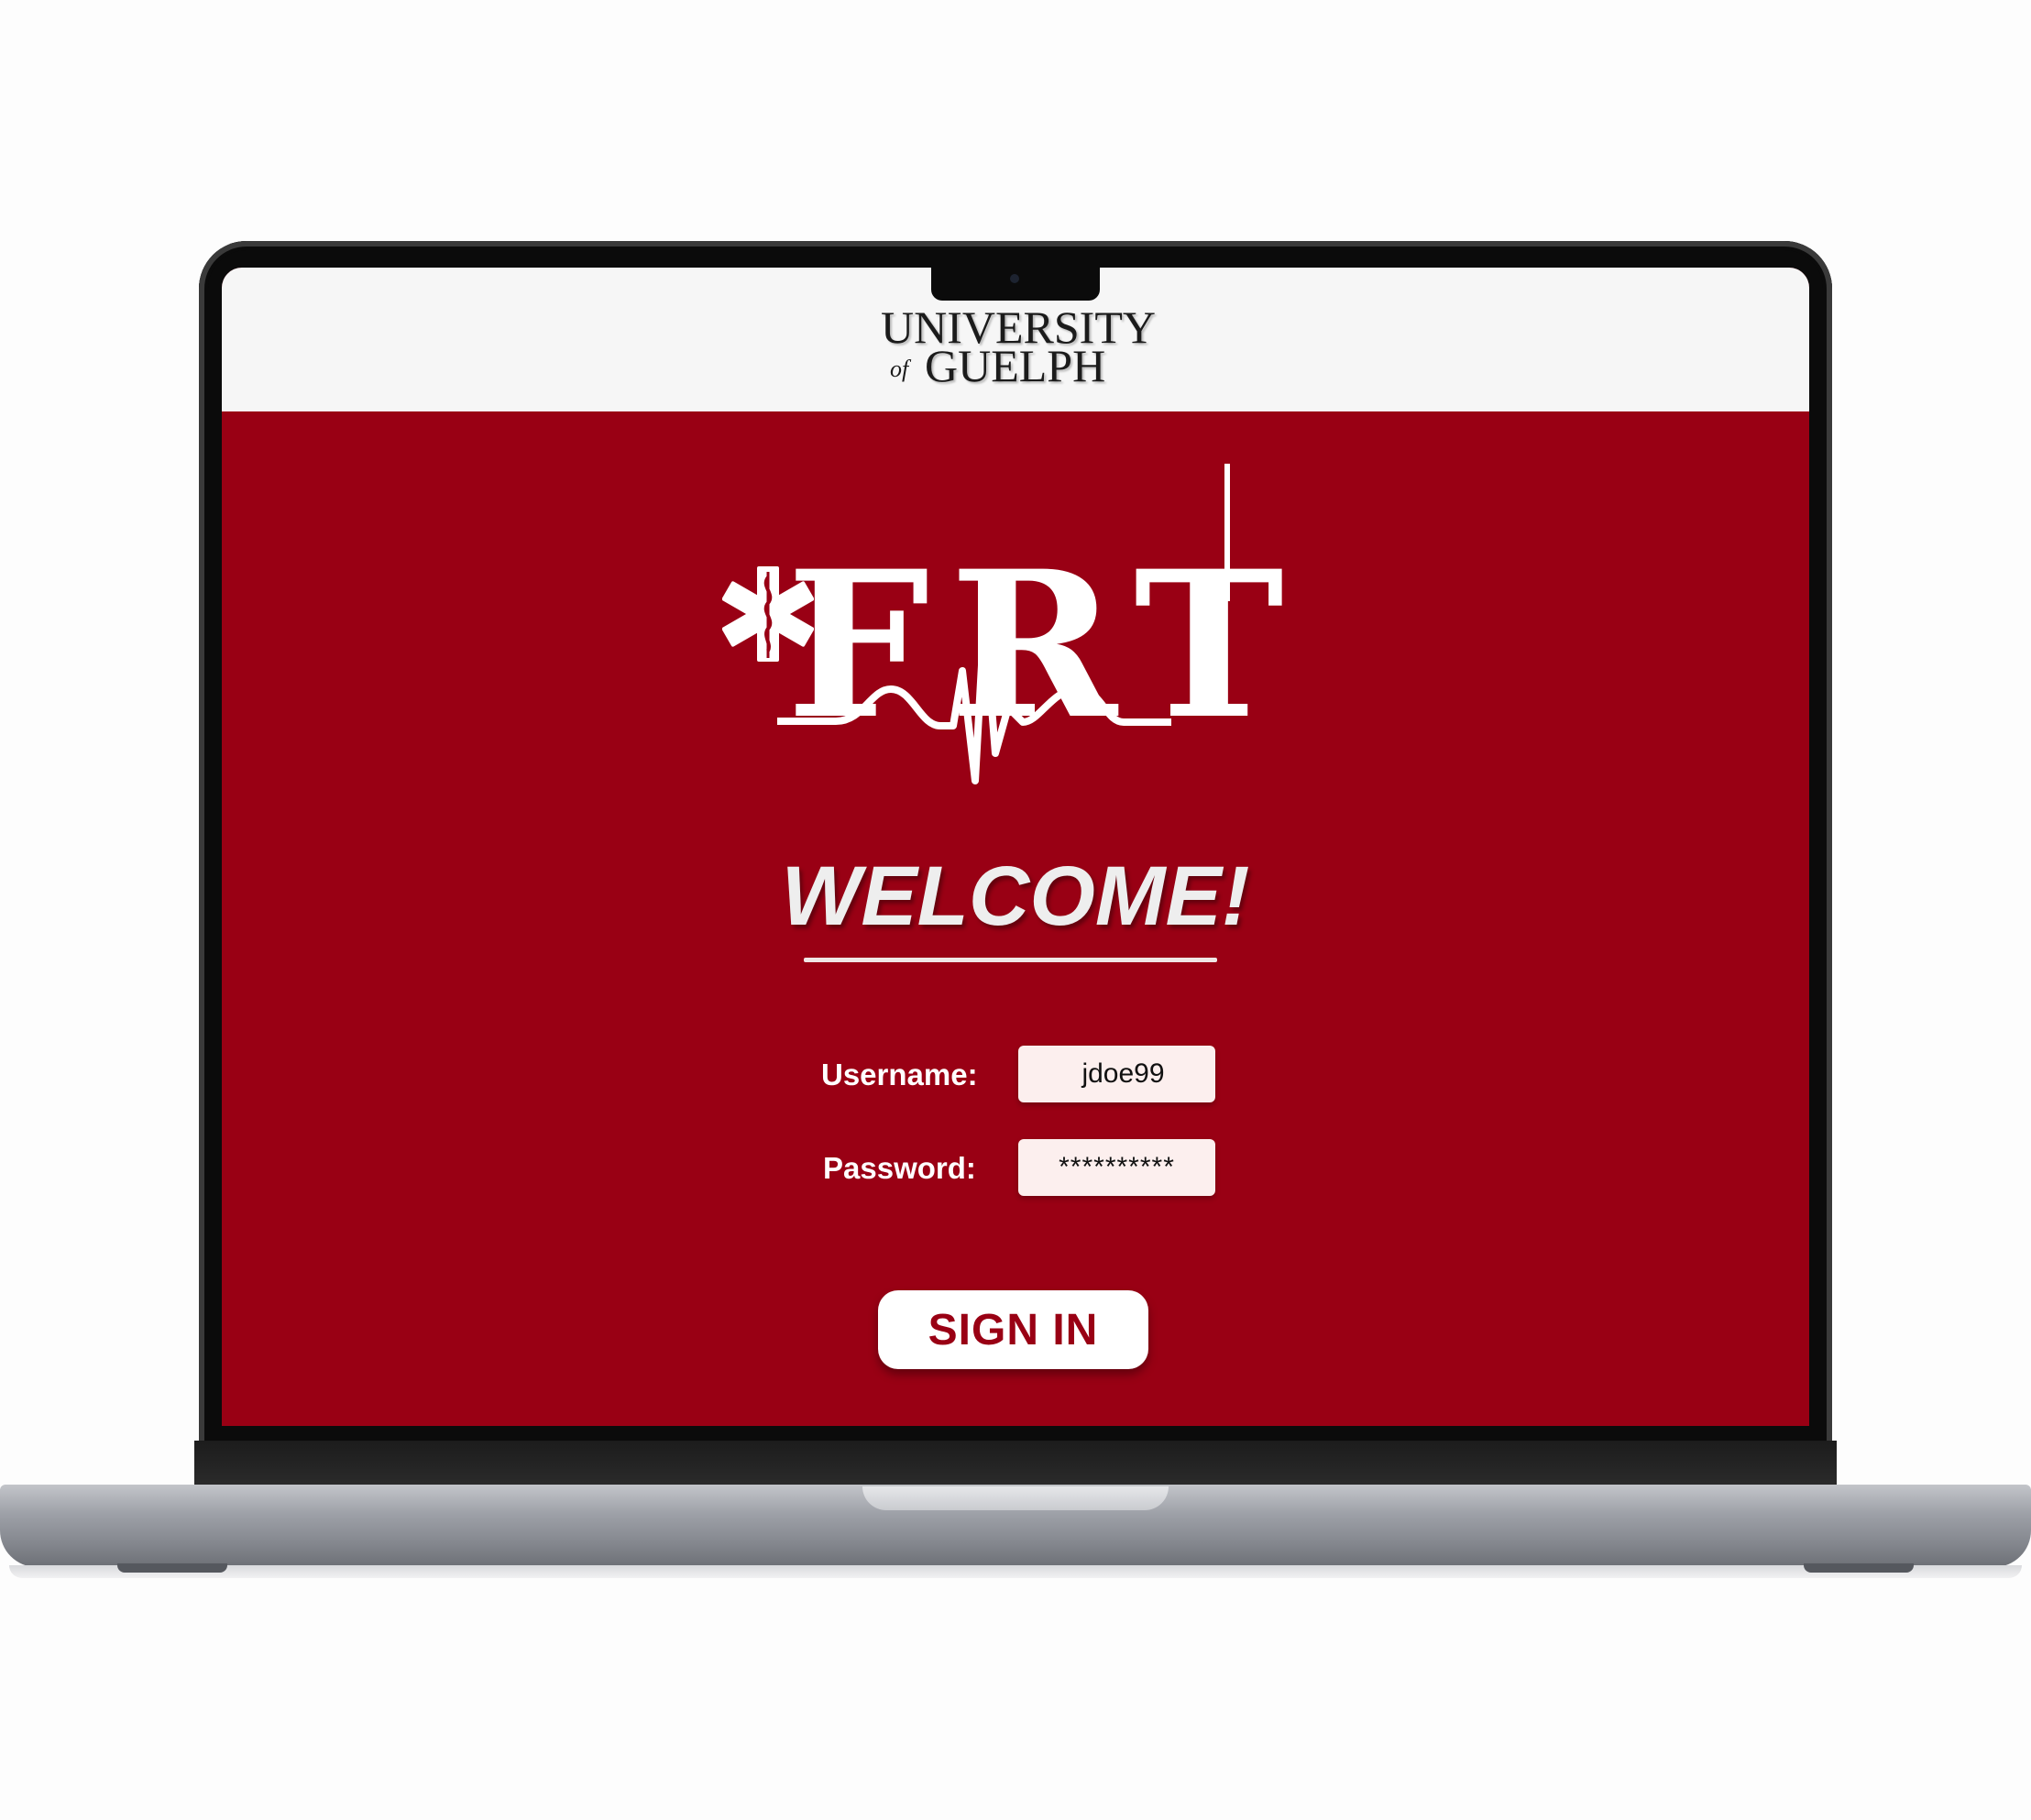  Describe the element at coordinates (1015, 1498) in the screenshot. I see `laptop-opening-notch` at that location.